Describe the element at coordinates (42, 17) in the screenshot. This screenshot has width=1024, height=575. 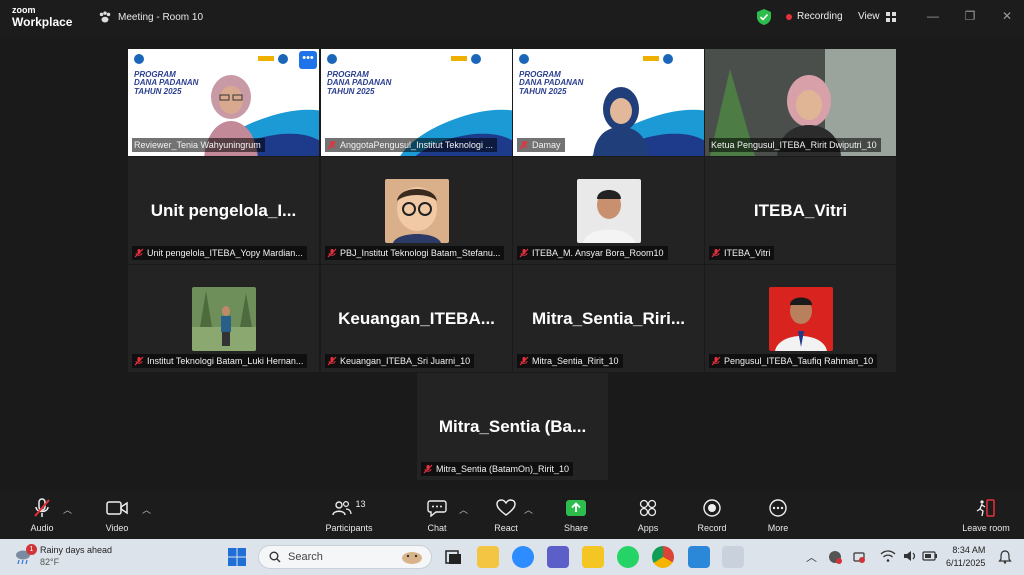
I see `zoom-logo: zoom Workplace` at that location.